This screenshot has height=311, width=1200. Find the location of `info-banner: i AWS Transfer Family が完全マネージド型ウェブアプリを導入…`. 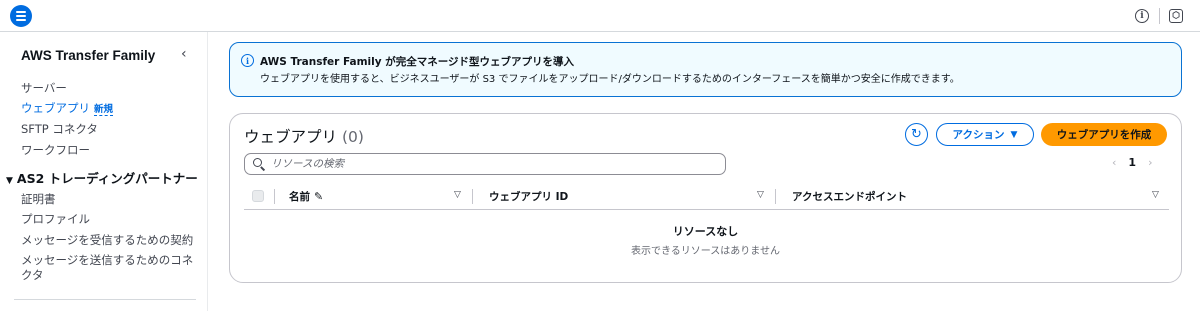

info-banner: i AWS Transfer Family が完全マネージド型ウェブアプリを導入… is located at coordinates (705, 69).